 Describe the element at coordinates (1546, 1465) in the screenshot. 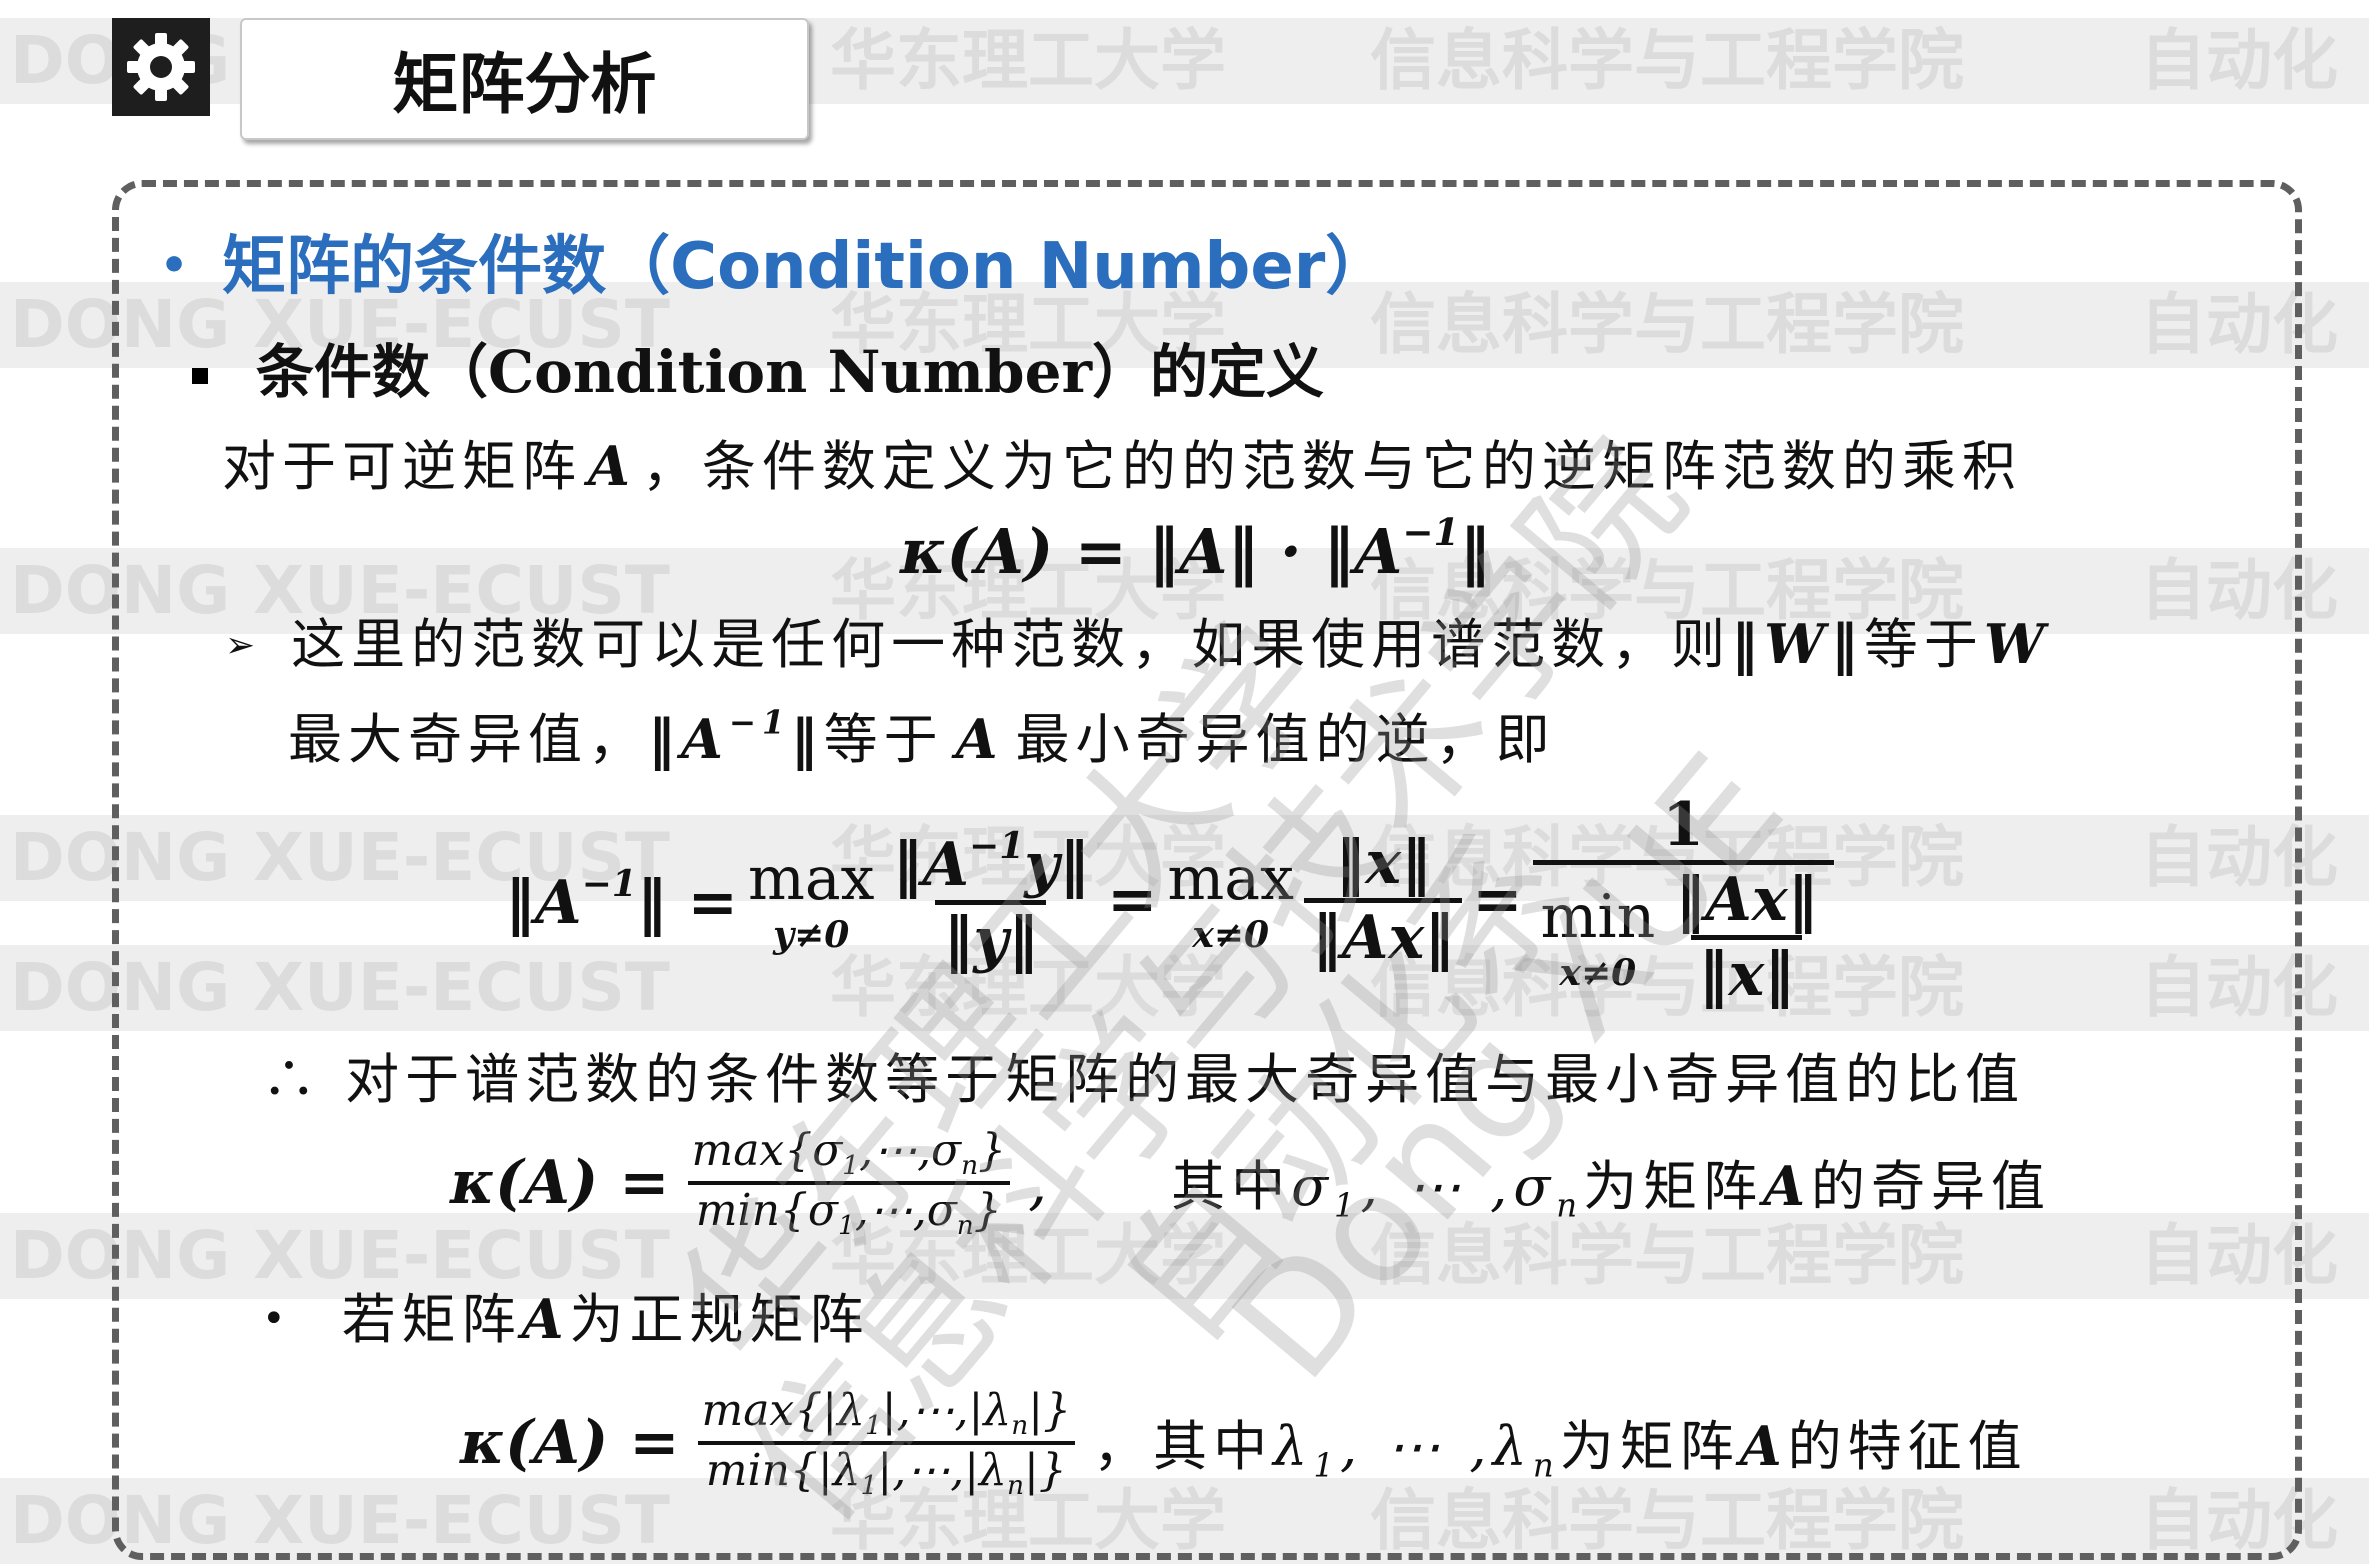

I see `lambda-sub: n` at that location.